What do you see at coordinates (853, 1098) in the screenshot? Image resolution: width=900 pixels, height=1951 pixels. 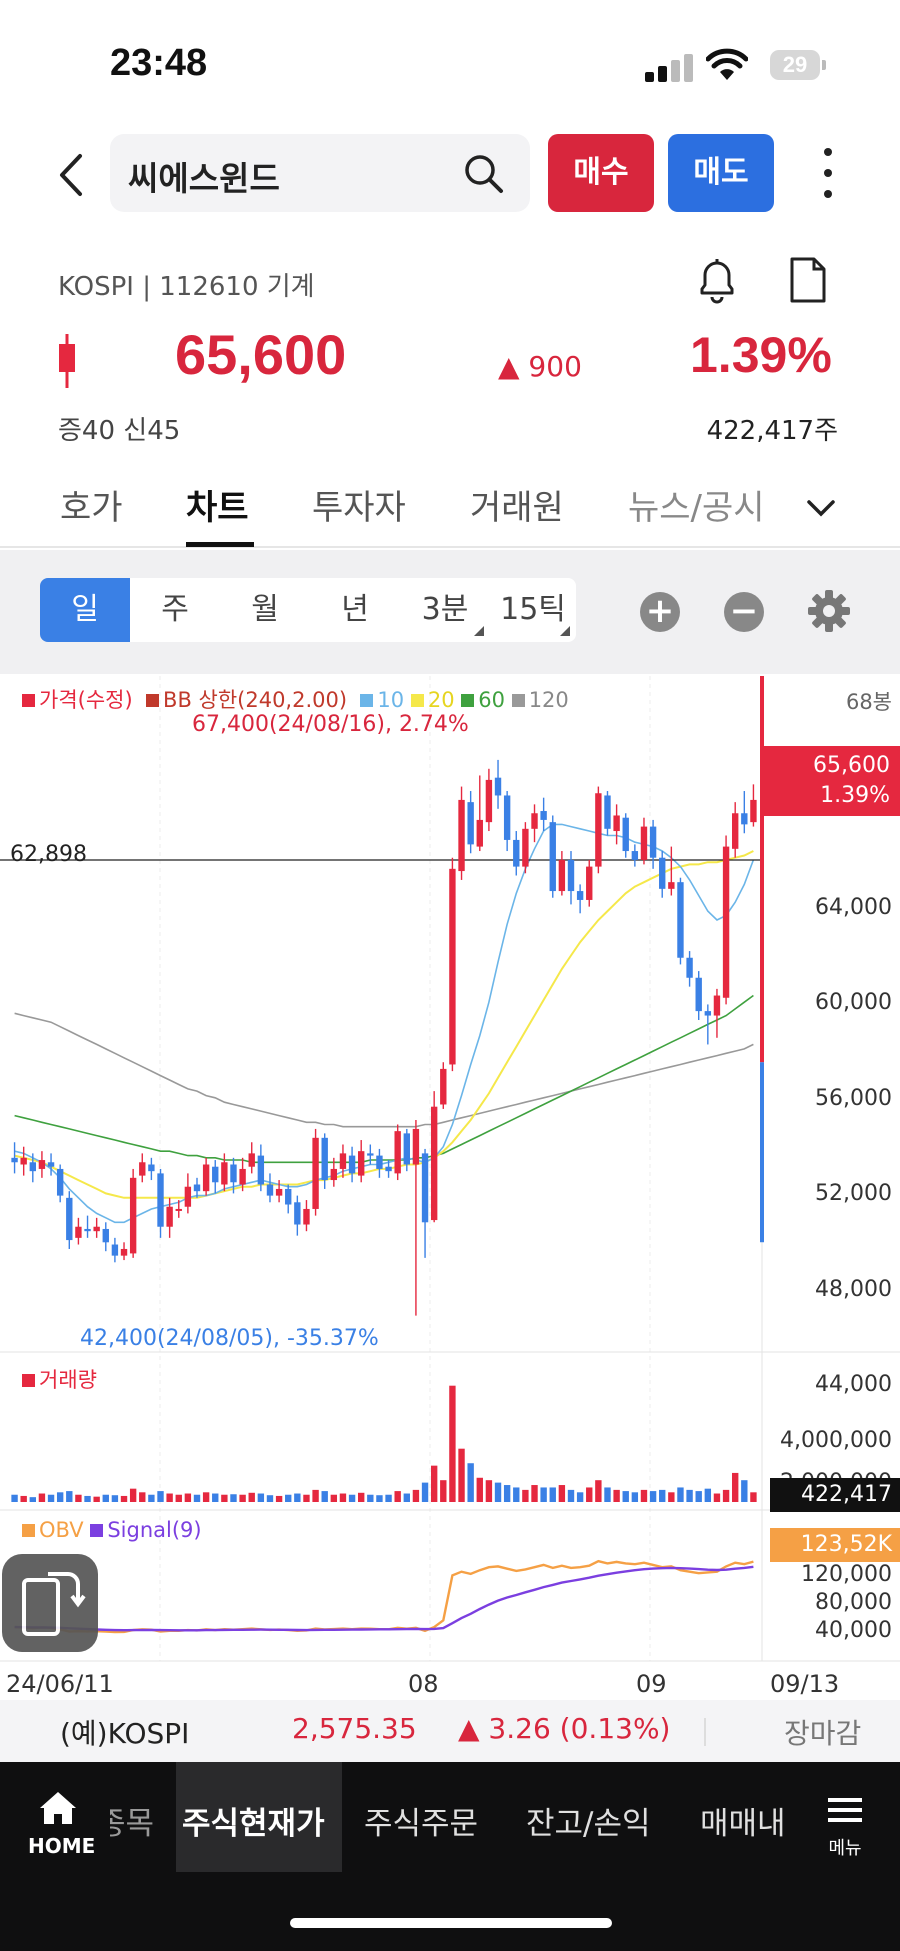 I see `y-tick-56000: 56,000` at bounding box center [853, 1098].